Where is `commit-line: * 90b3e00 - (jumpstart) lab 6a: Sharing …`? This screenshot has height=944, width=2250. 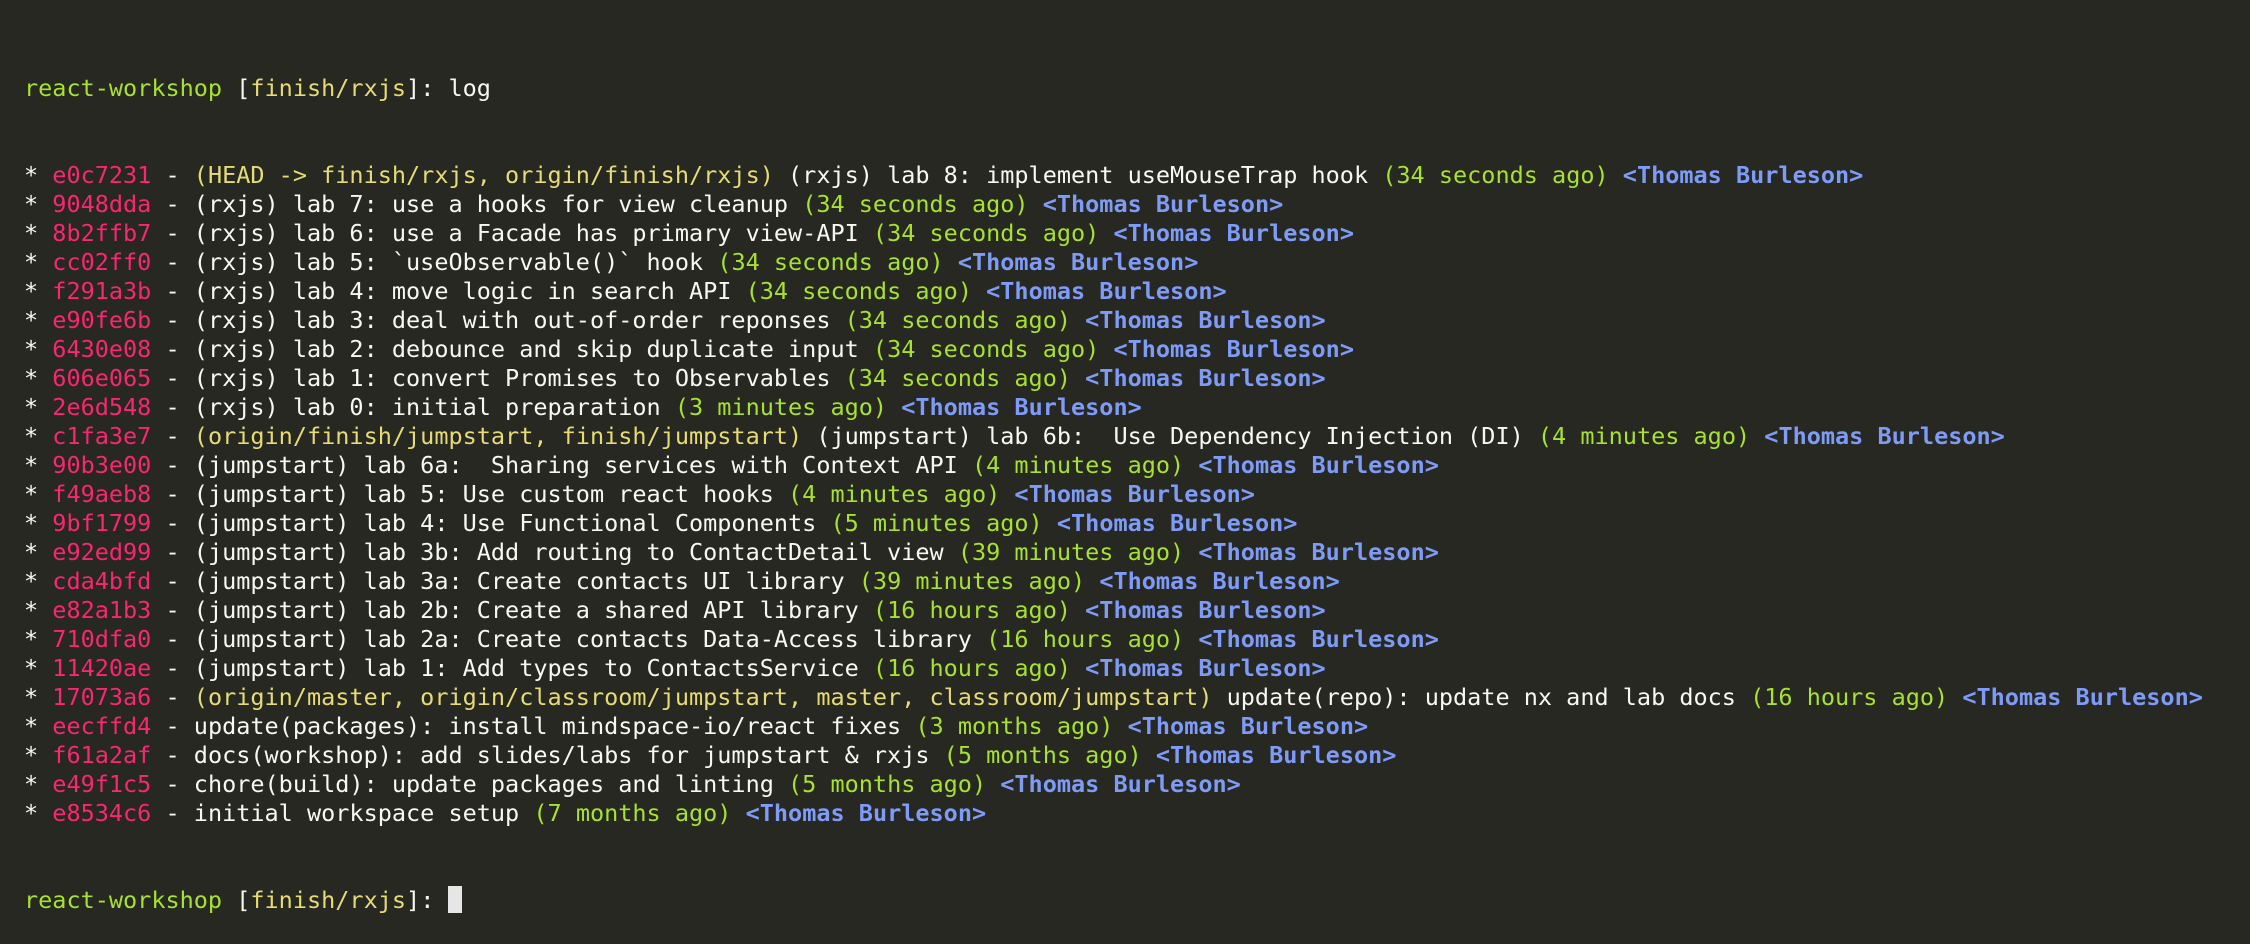 commit-line: * 90b3e00 - (jumpstart) lab 6a: Sharing … is located at coordinates (731, 465).